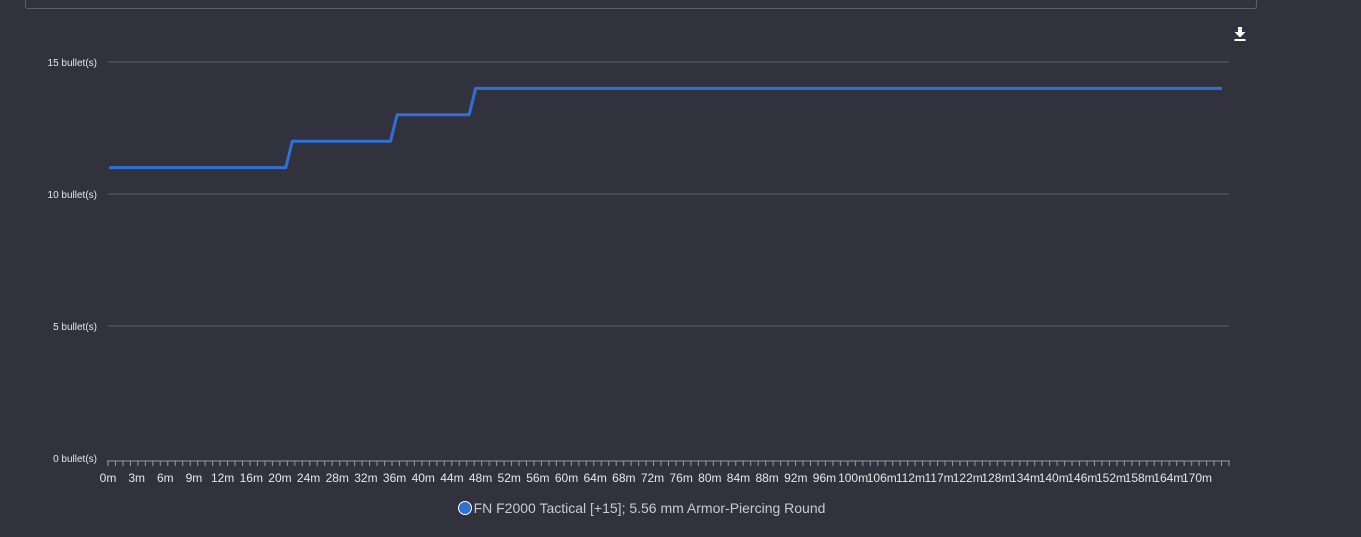 The height and width of the screenshot is (537, 1361). I want to click on x-tick-label: 76m, so click(680, 478).